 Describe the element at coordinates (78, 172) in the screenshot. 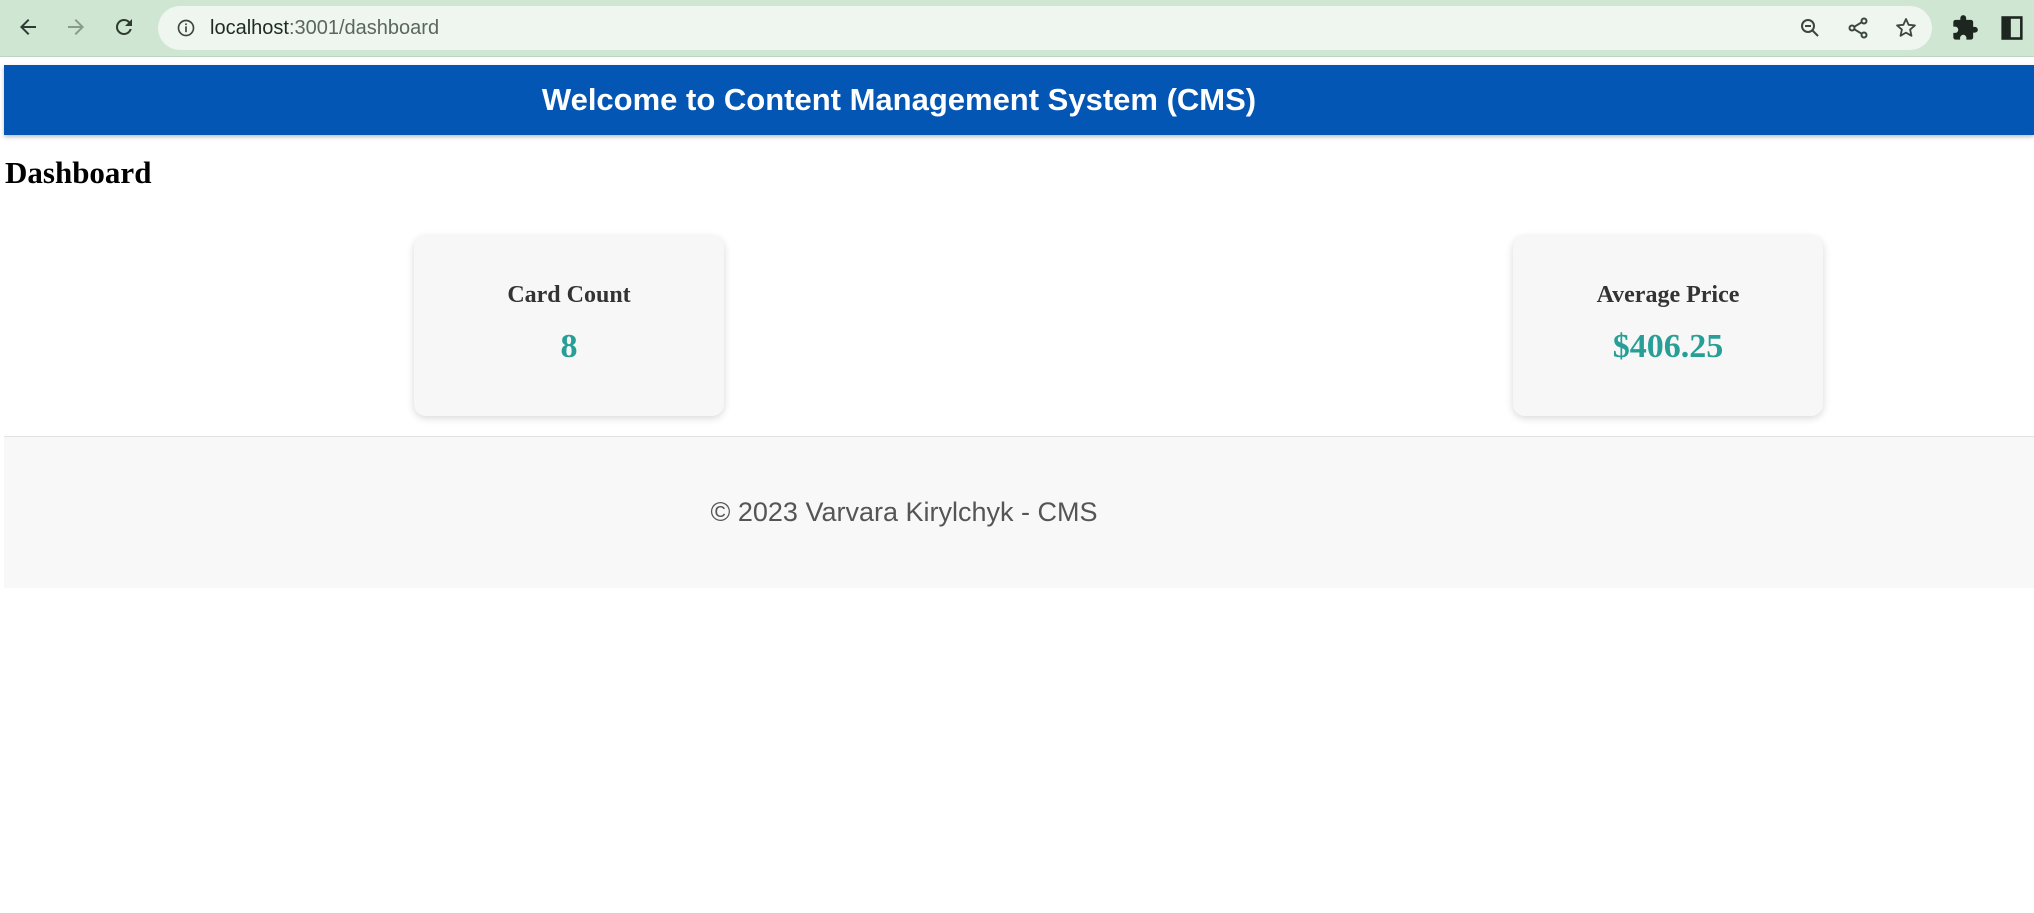

I see `page-title: Dashboard` at that location.